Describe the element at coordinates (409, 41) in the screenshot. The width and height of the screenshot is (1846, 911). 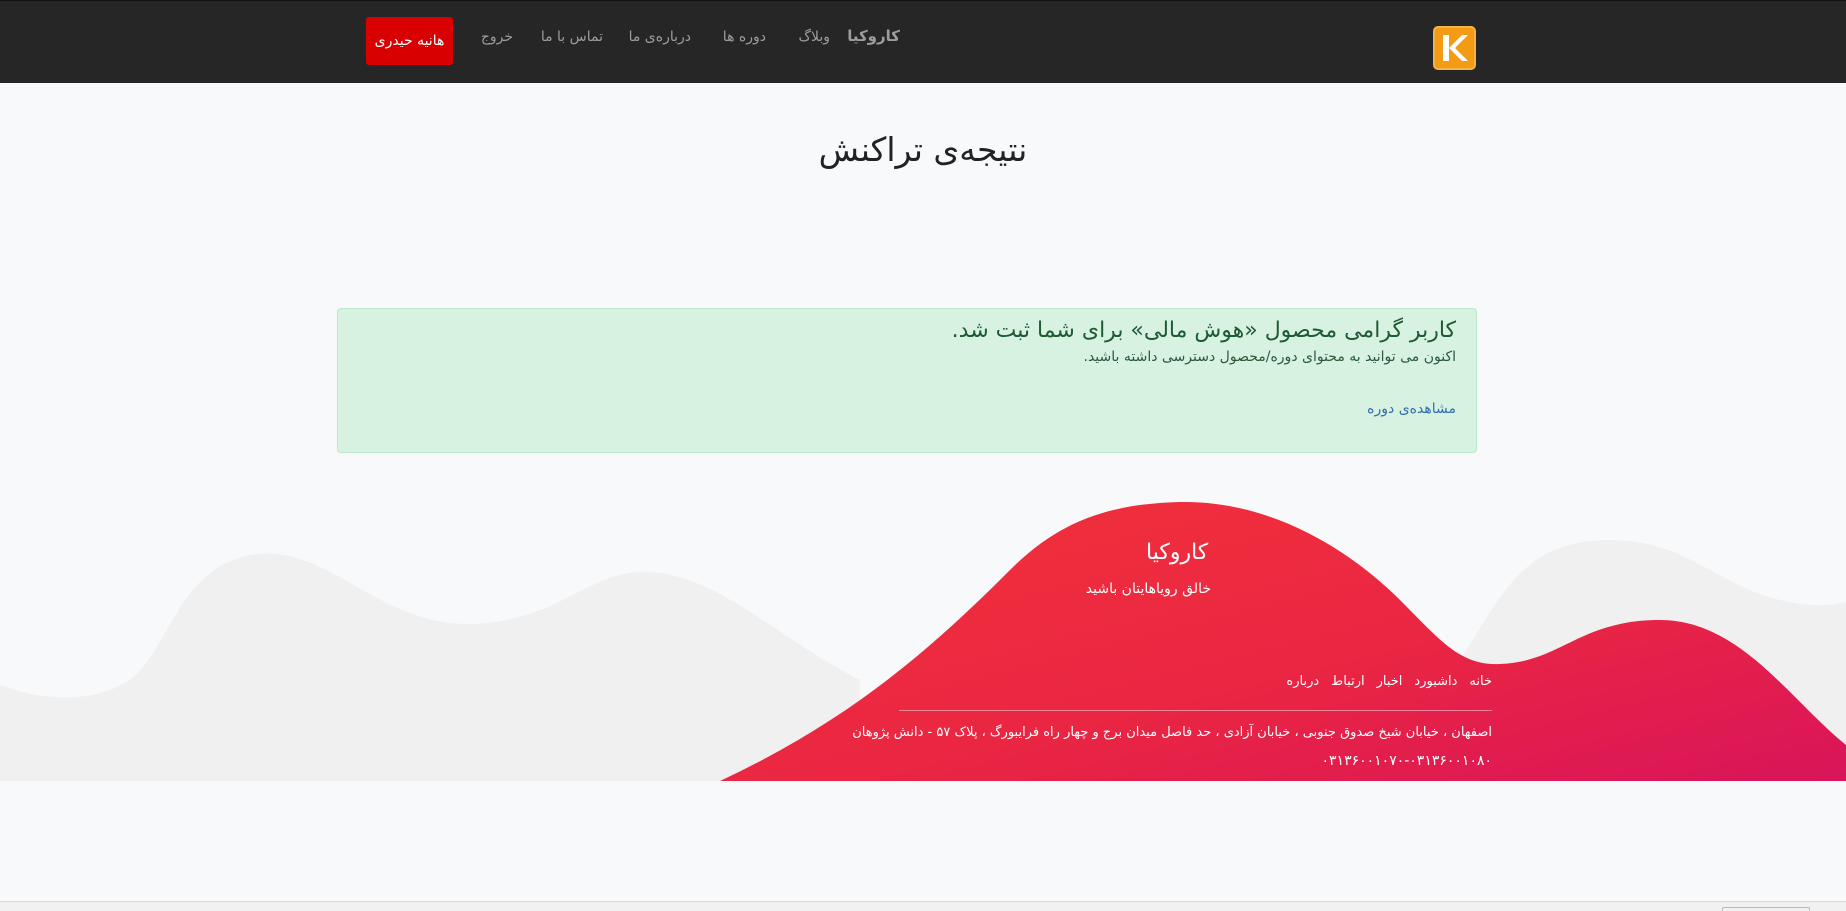
I see `user-account-button: هانیه حیدری` at that location.